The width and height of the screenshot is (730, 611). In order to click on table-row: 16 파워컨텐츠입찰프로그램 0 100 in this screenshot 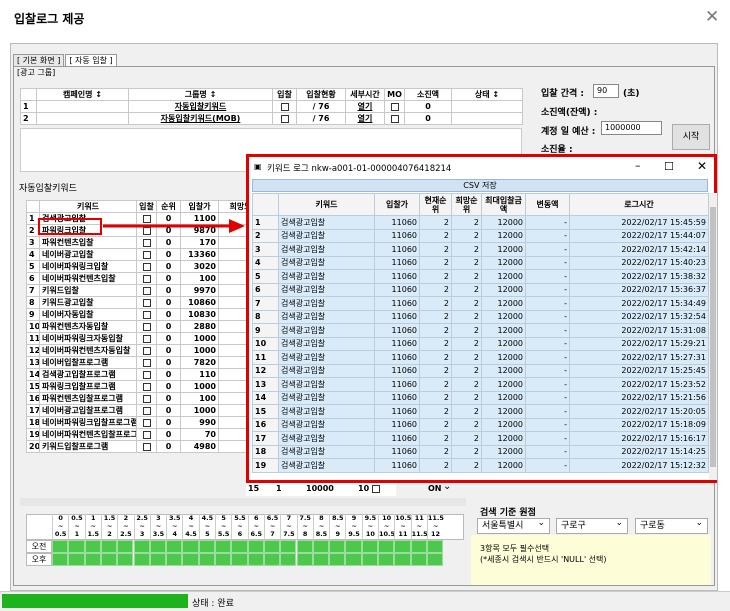, I will do `click(144, 398)`.